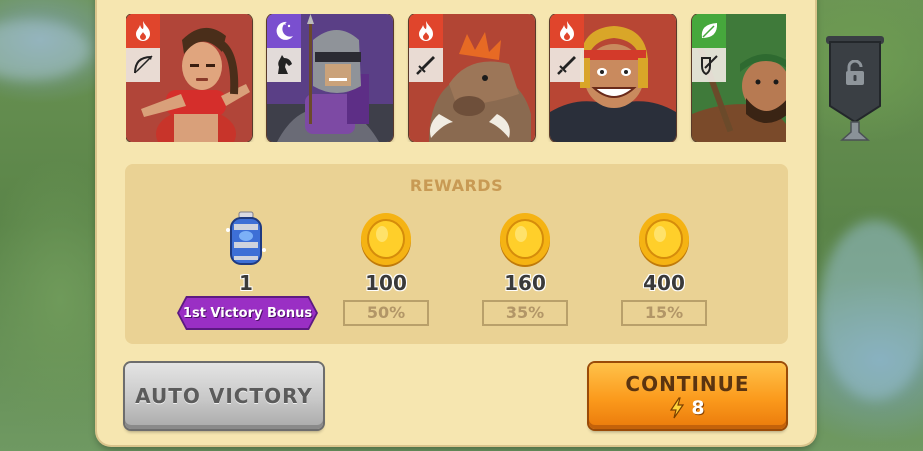  I want to click on potion-barrel-icon, so click(246, 239).